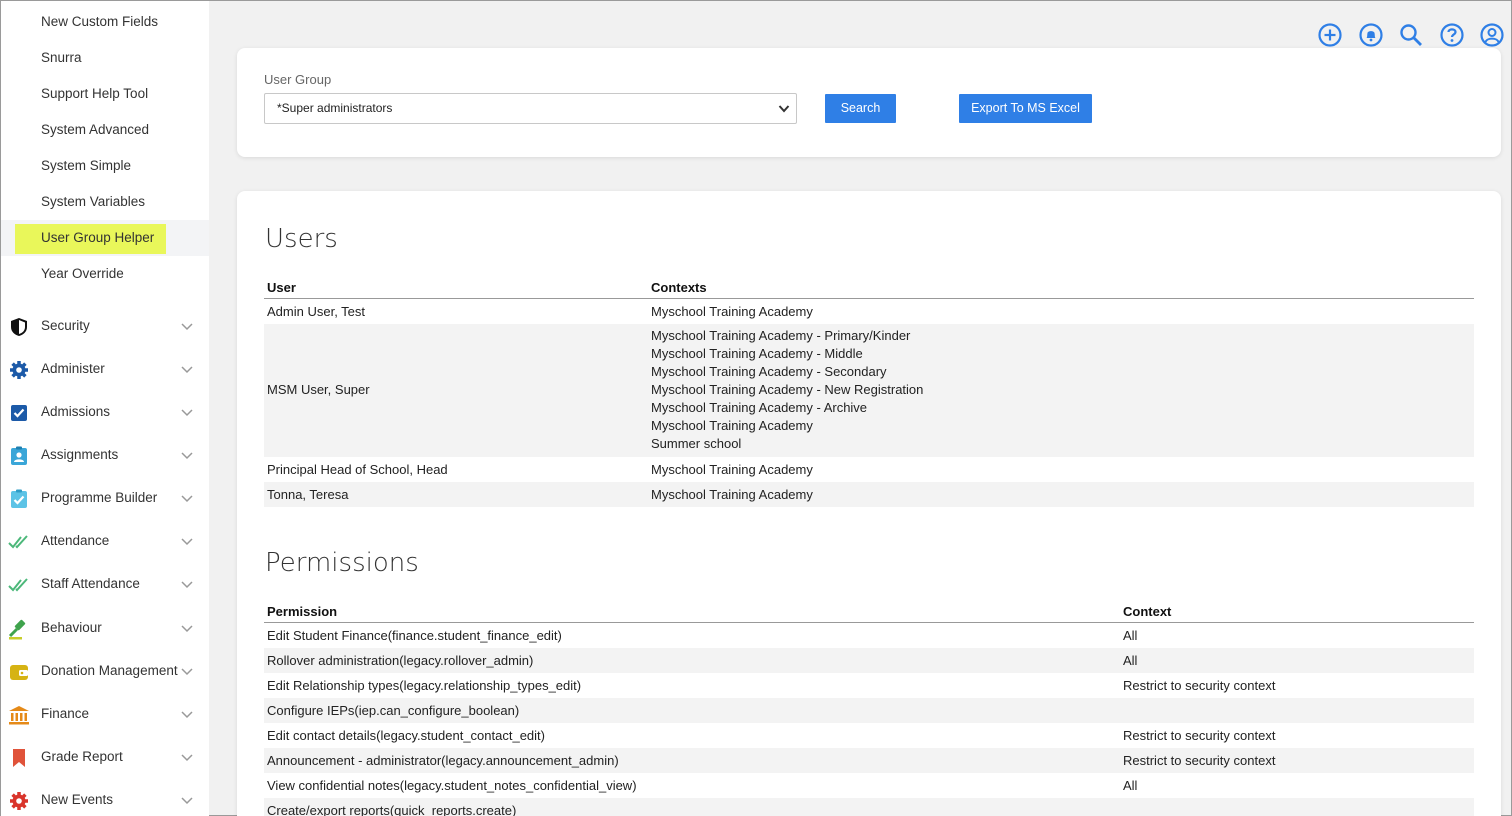  I want to click on sidebar-subitem-support-help-tool: Support Help Tool, so click(105, 94).